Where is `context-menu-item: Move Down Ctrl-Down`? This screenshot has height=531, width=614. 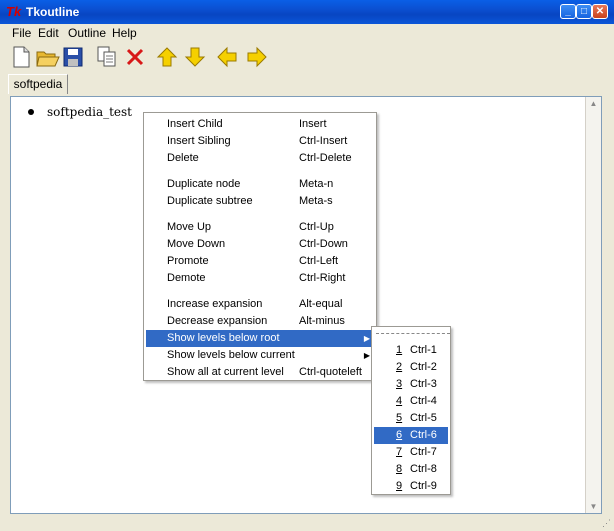 context-menu-item: Move Down Ctrl-Down is located at coordinates (260, 244).